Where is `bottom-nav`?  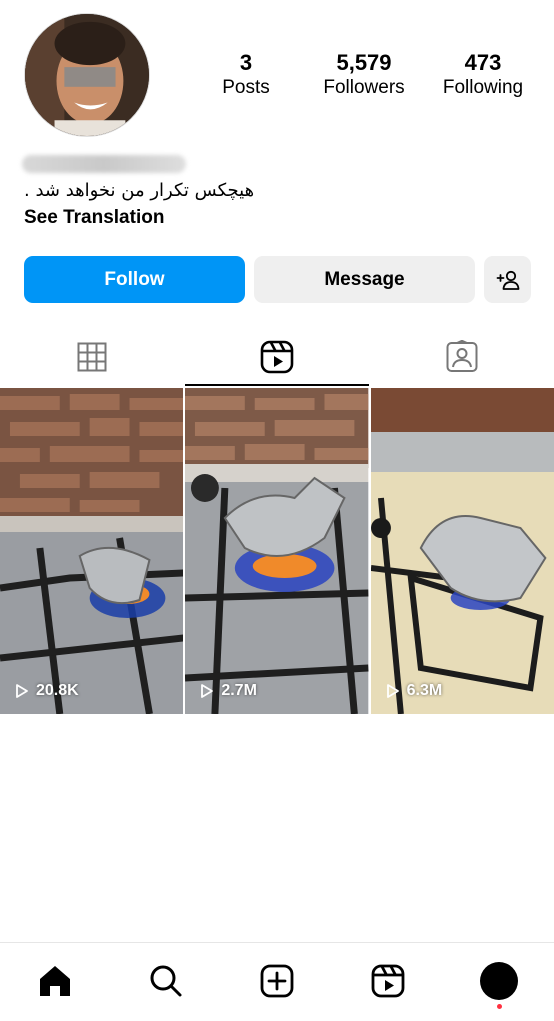
bottom-nav is located at coordinates (277, 981).